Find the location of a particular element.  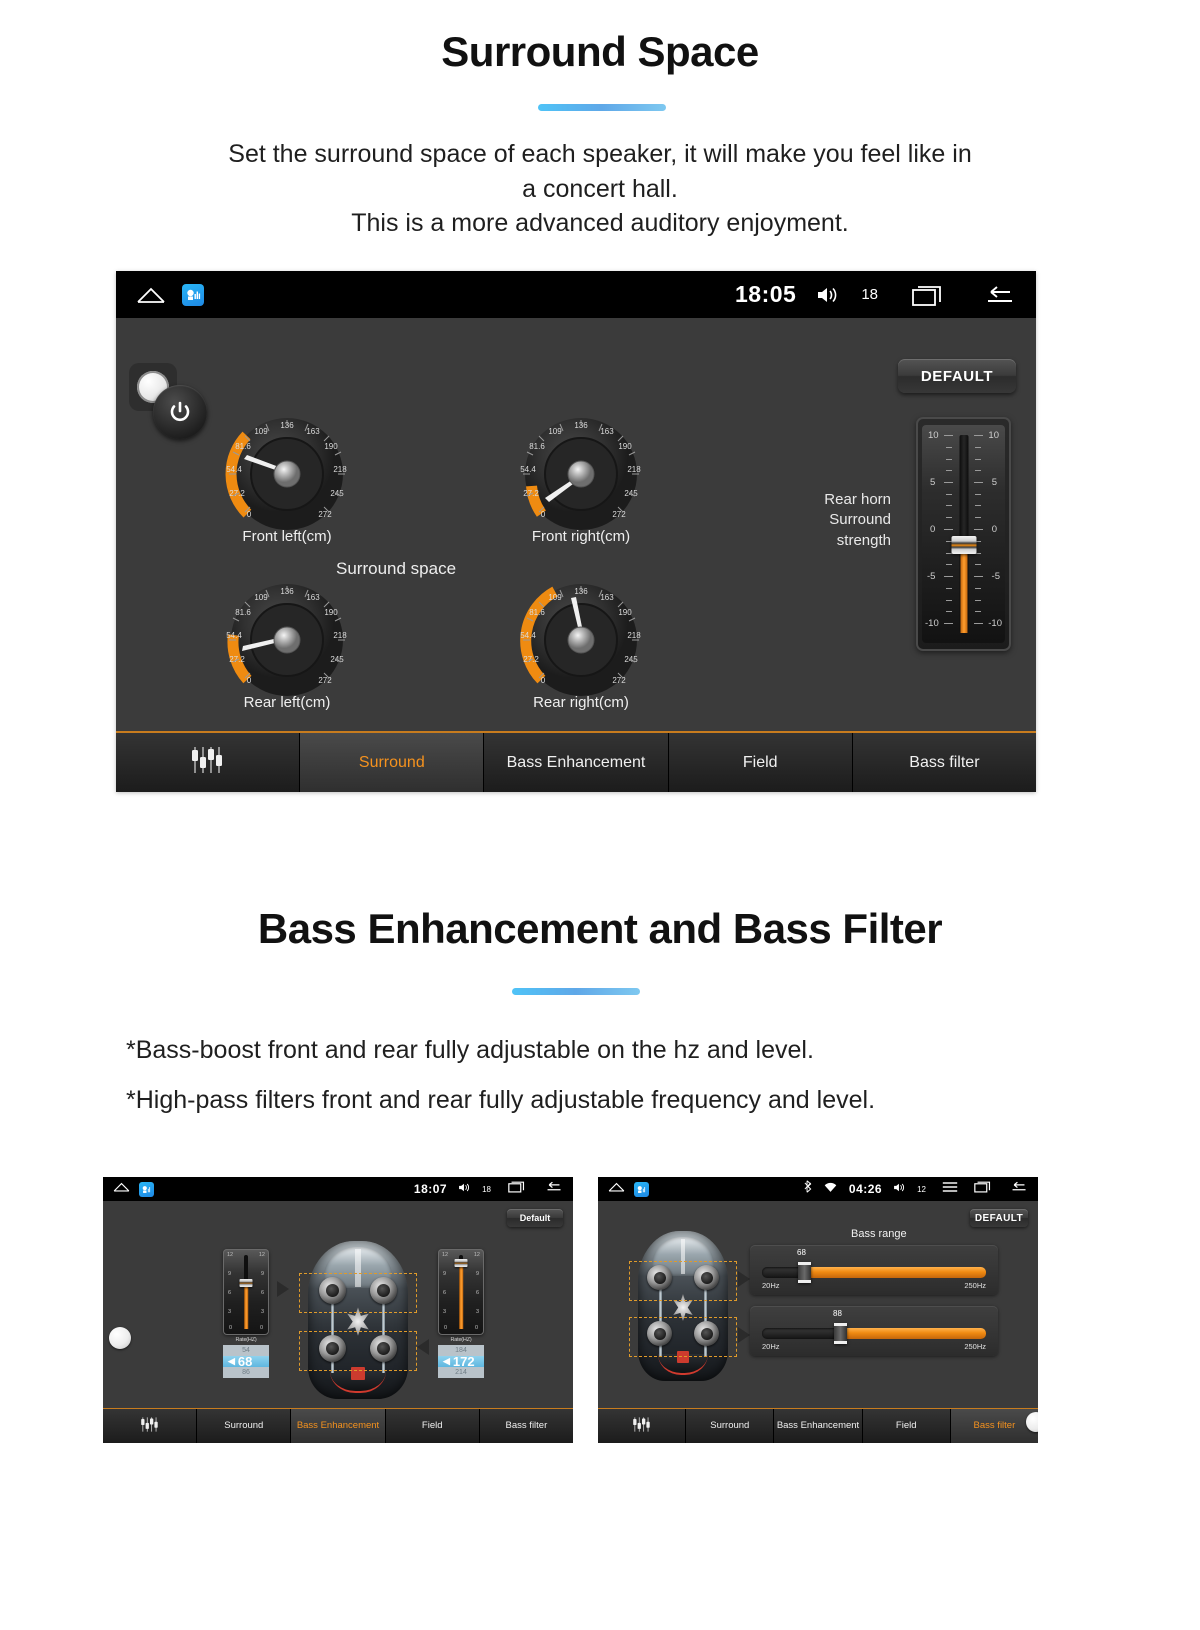

dial-rear-right: 0 27.2 54.4 81.6 109 136 163 190 218 245 272 is located at coordinates (581, 645).